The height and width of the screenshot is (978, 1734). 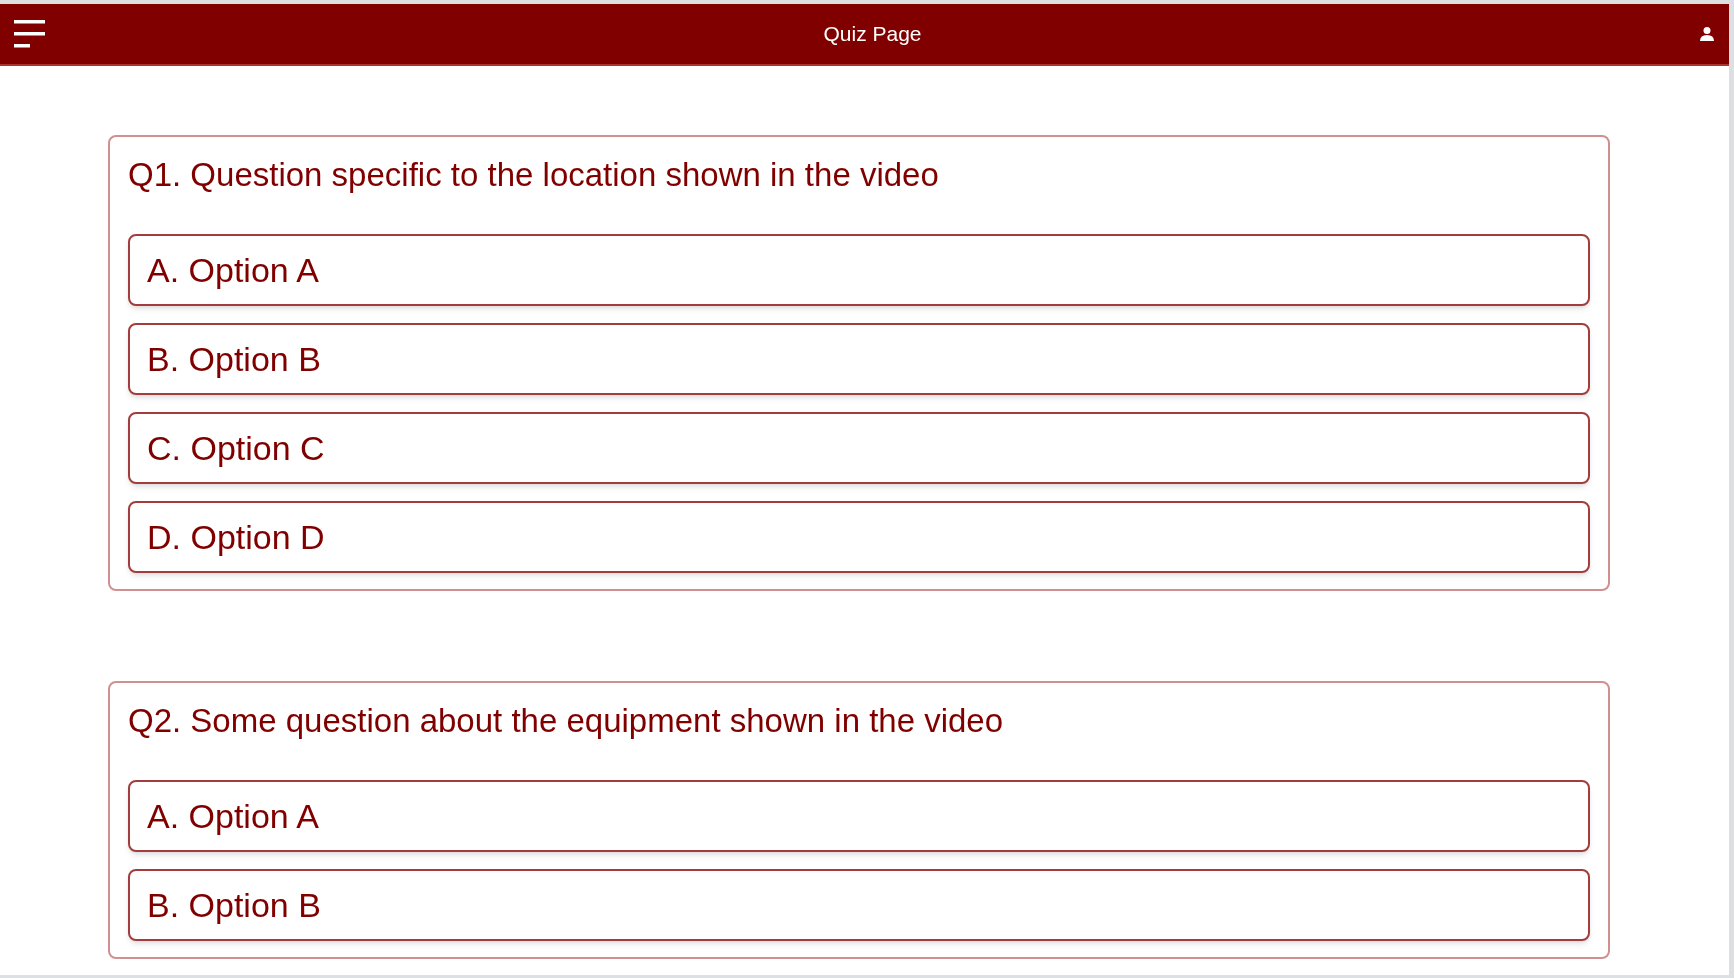 I want to click on user-icon, so click(x=1707, y=34).